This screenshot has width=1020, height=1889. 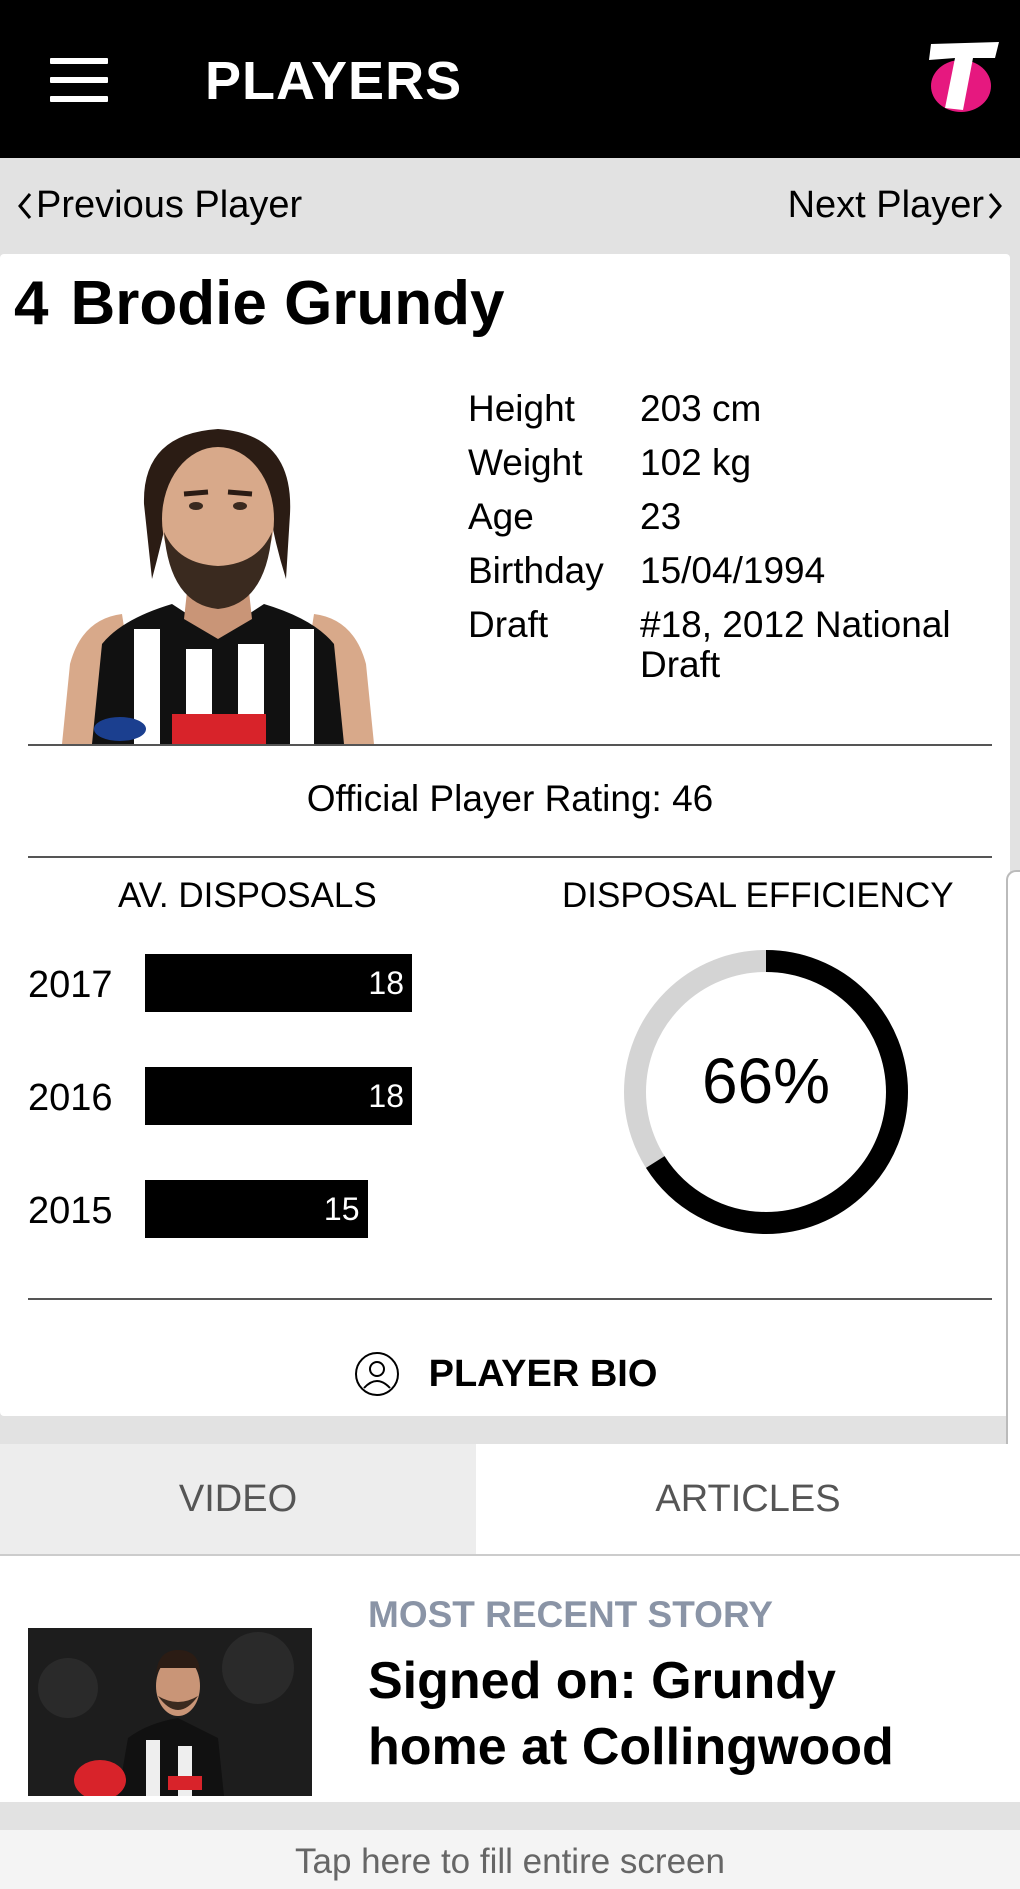 I want to click on bar-row-2015: 2015 15, so click(x=238, y=1209).